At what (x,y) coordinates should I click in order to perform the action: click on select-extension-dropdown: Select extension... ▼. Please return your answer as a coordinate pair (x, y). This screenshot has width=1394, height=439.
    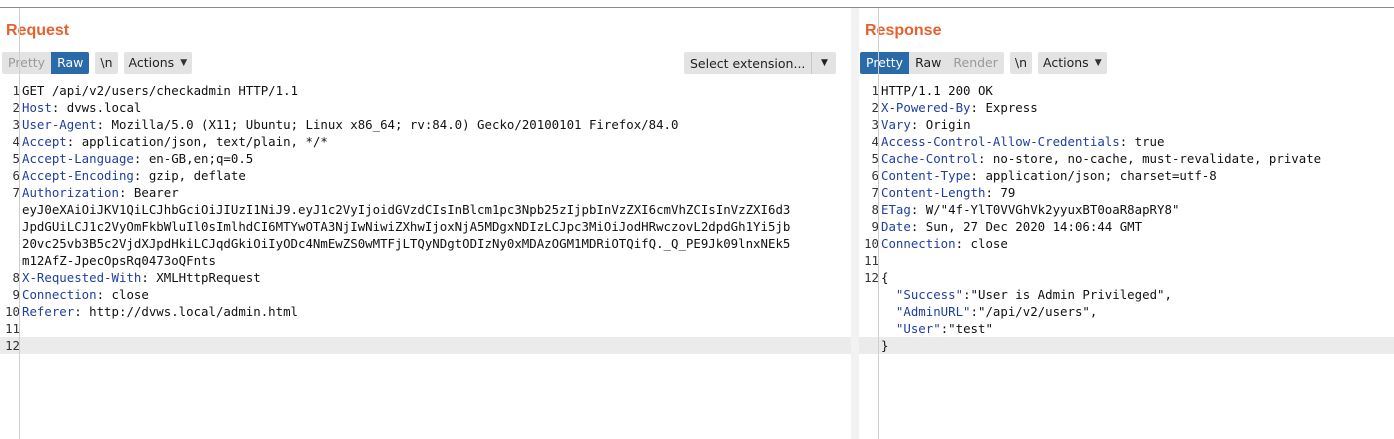
    Looking at the image, I should click on (760, 63).